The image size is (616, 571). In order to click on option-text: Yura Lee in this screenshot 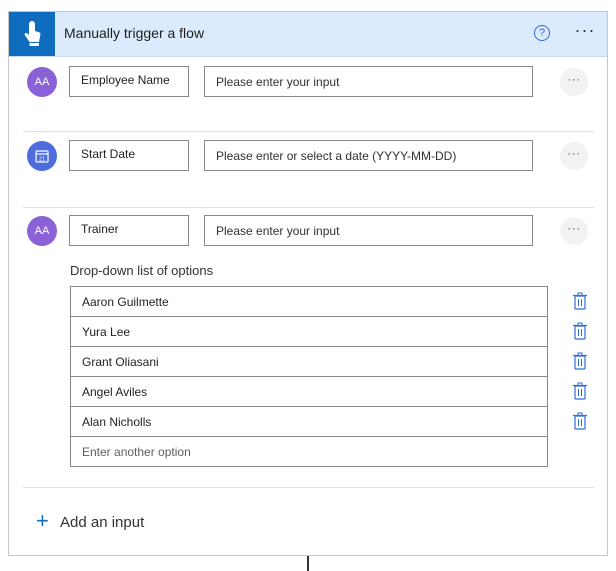, I will do `click(106, 332)`.